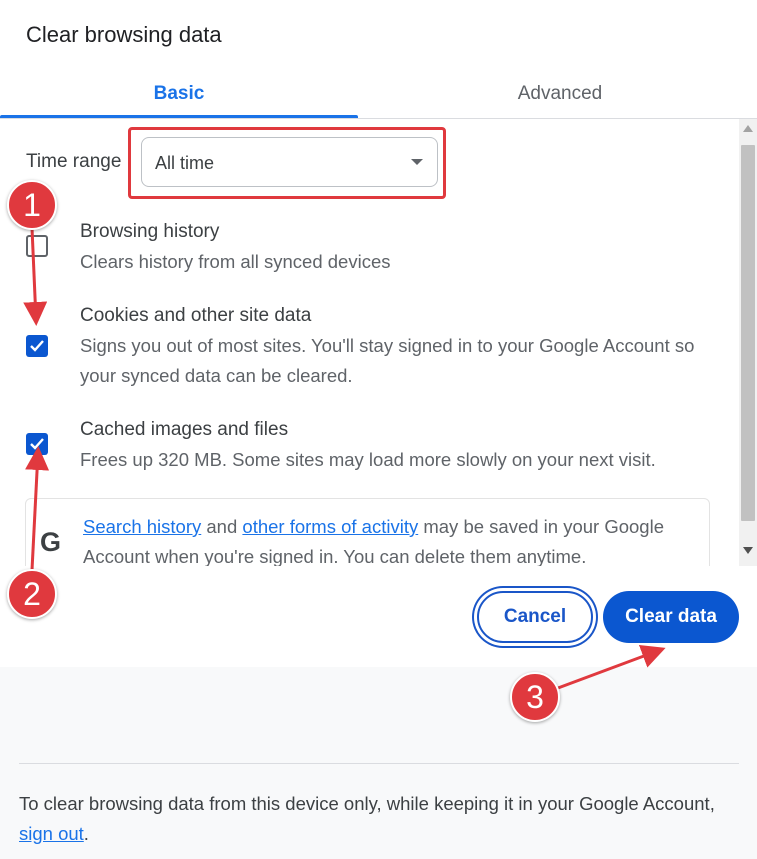 The height and width of the screenshot is (859, 757). Describe the element at coordinates (671, 617) in the screenshot. I see `clear-data-button: Clear data` at that location.